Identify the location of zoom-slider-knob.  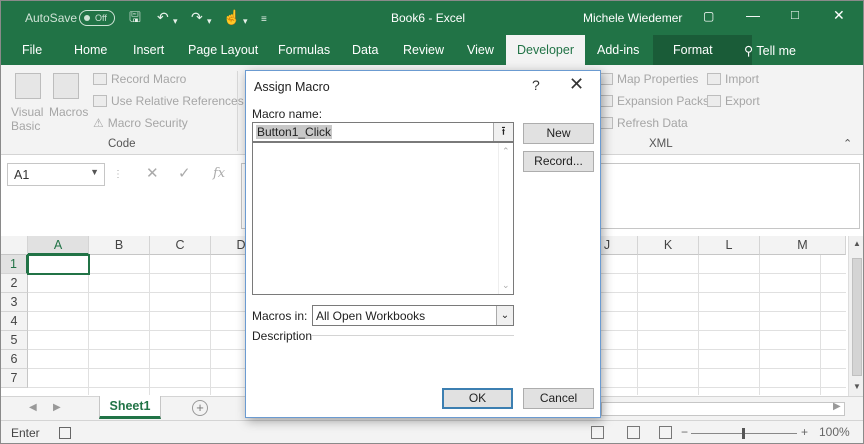
(743, 433).